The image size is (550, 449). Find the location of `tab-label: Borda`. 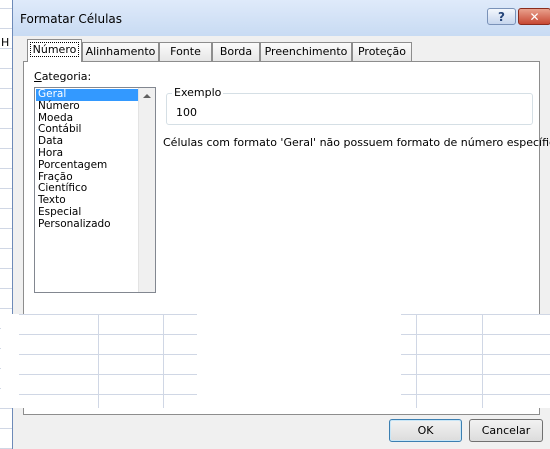

tab-label: Borda is located at coordinates (236, 51).